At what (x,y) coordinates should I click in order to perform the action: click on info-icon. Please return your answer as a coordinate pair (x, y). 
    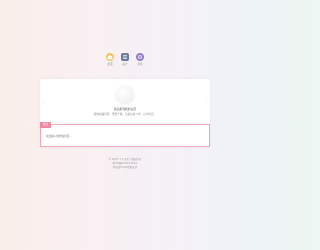
    Looking at the image, I should click on (125, 57).